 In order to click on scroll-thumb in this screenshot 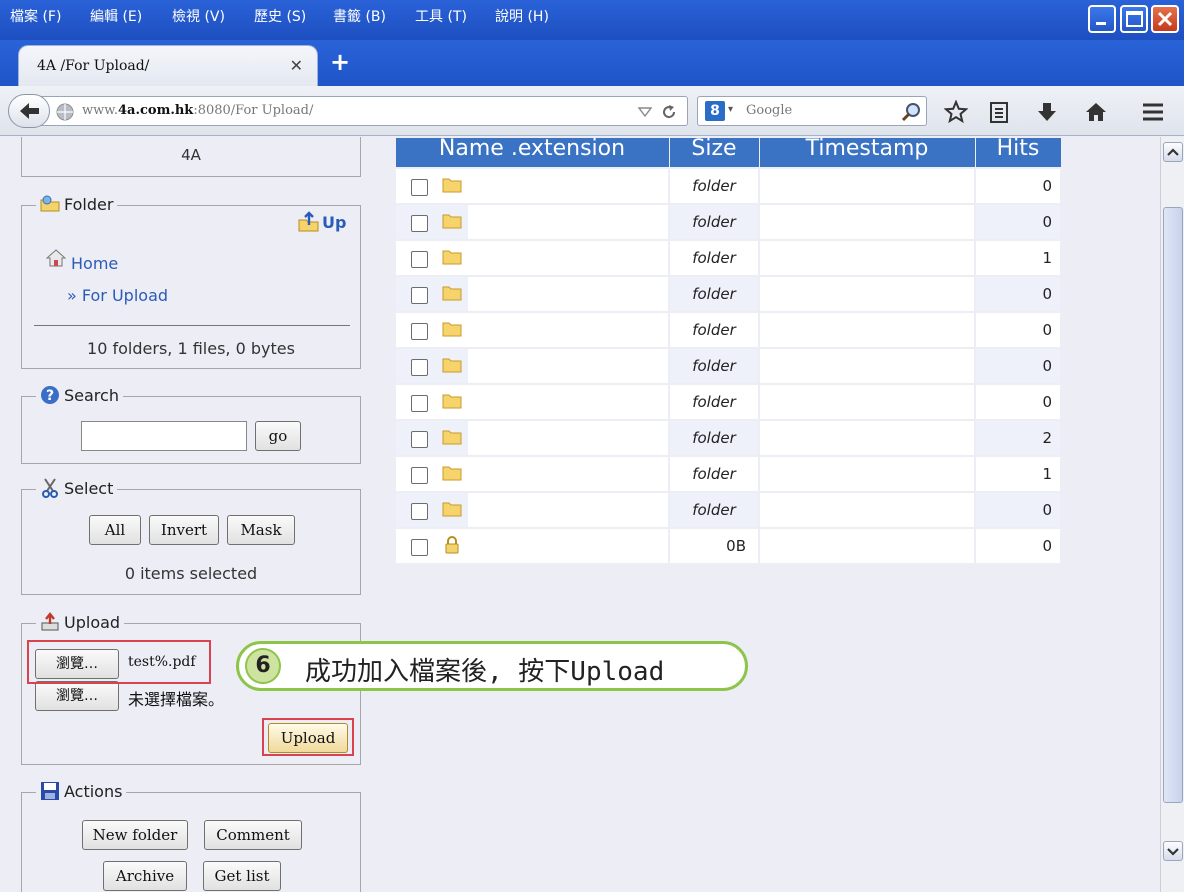, I will do `click(1173, 505)`.